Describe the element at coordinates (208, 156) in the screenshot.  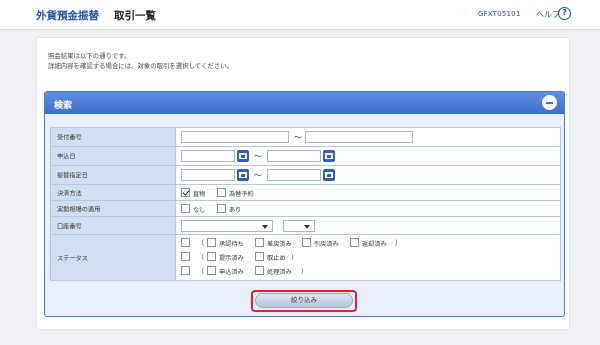
I see `application-date-from-input` at that location.